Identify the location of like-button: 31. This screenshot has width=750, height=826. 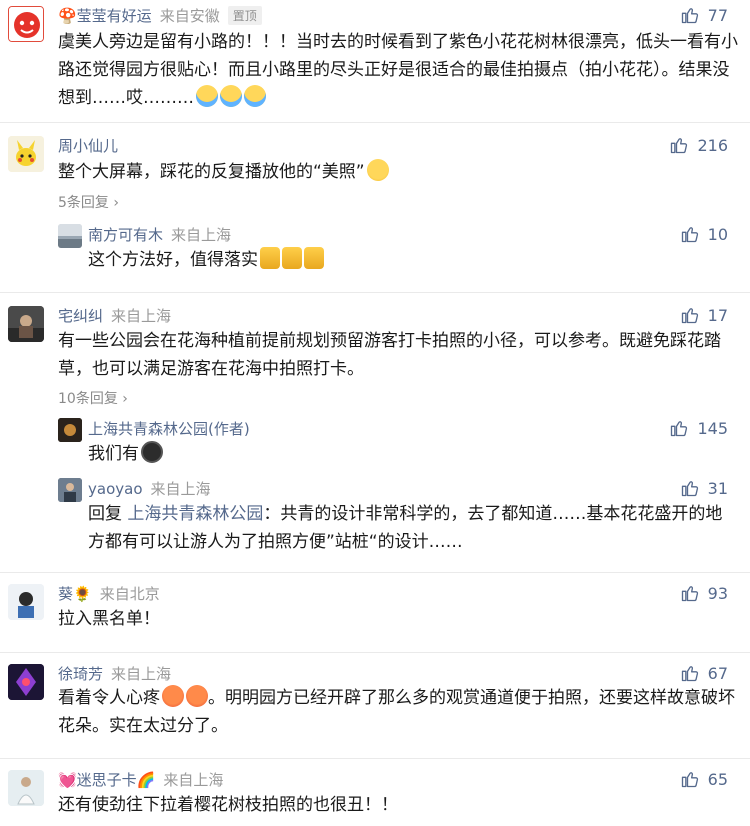
(704, 488).